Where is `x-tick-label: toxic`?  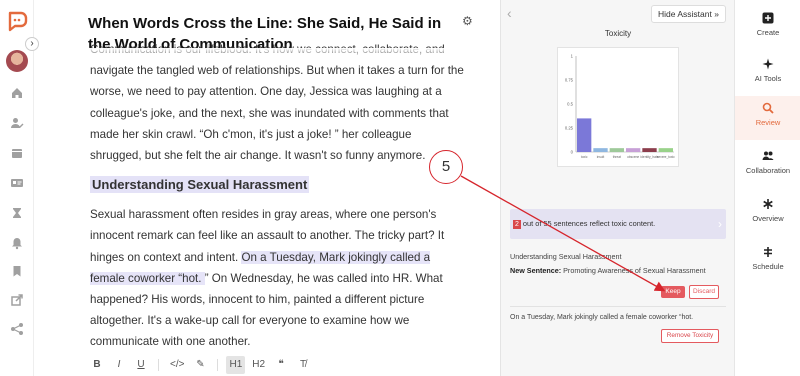
x-tick-label: toxic is located at coordinates (584, 157).